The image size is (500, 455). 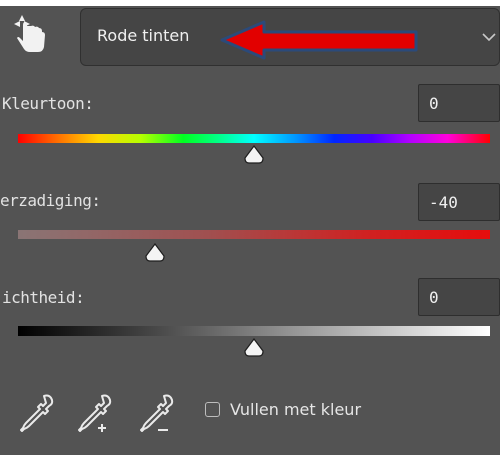 I want to click on lightness-value-input: 0, so click(x=459, y=297).